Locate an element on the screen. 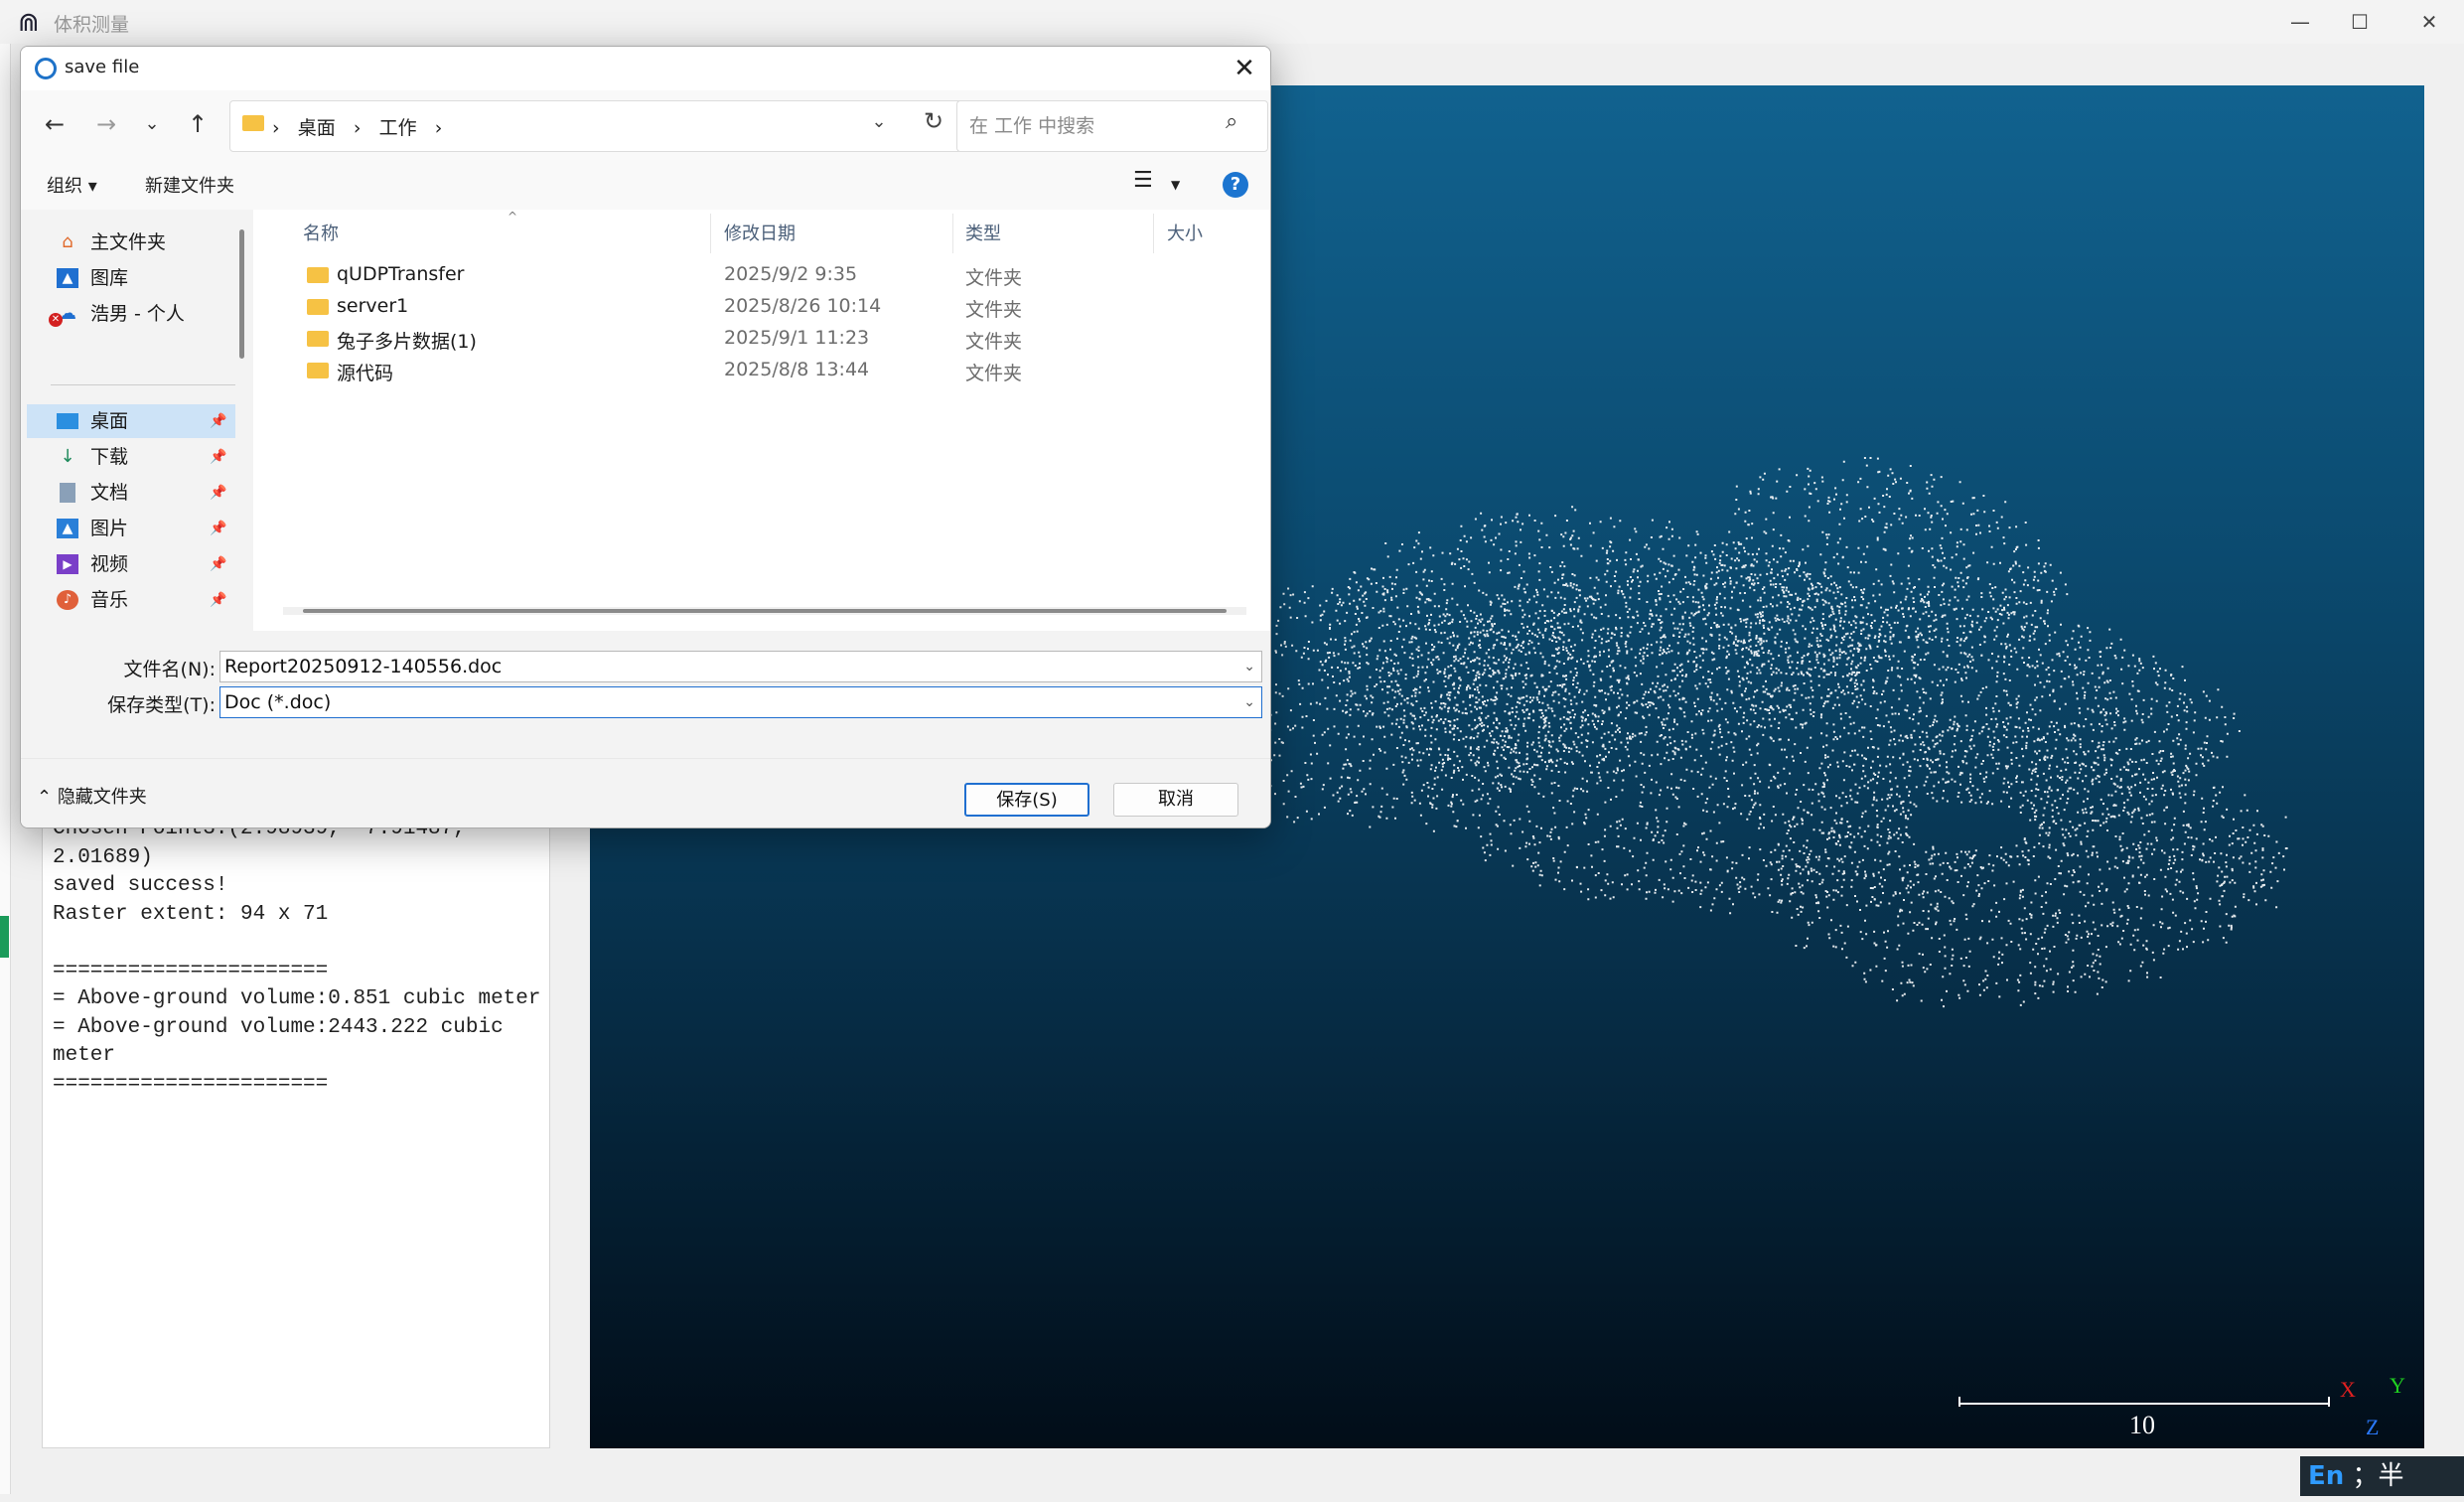 This screenshot has height=1502, width=2464. file-row: qUDPTransfer 2025/9/2 9:35 文件夹 is located at coordinates (761, 275).